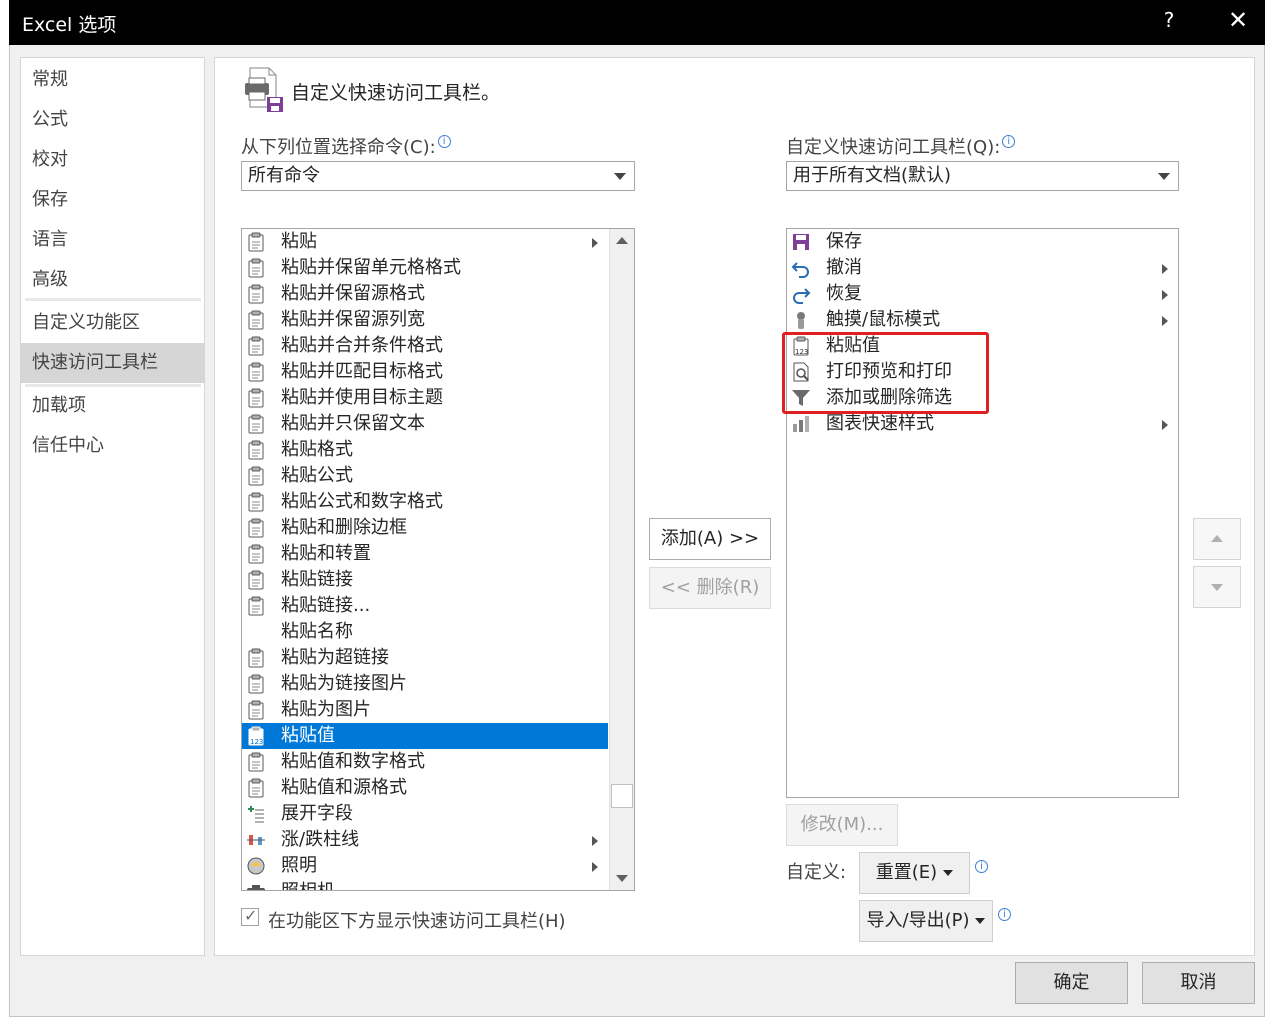 The height and width of the screenshot is (1027, 1275). I want to click on command-item: 粘贴, so click(425, 242).